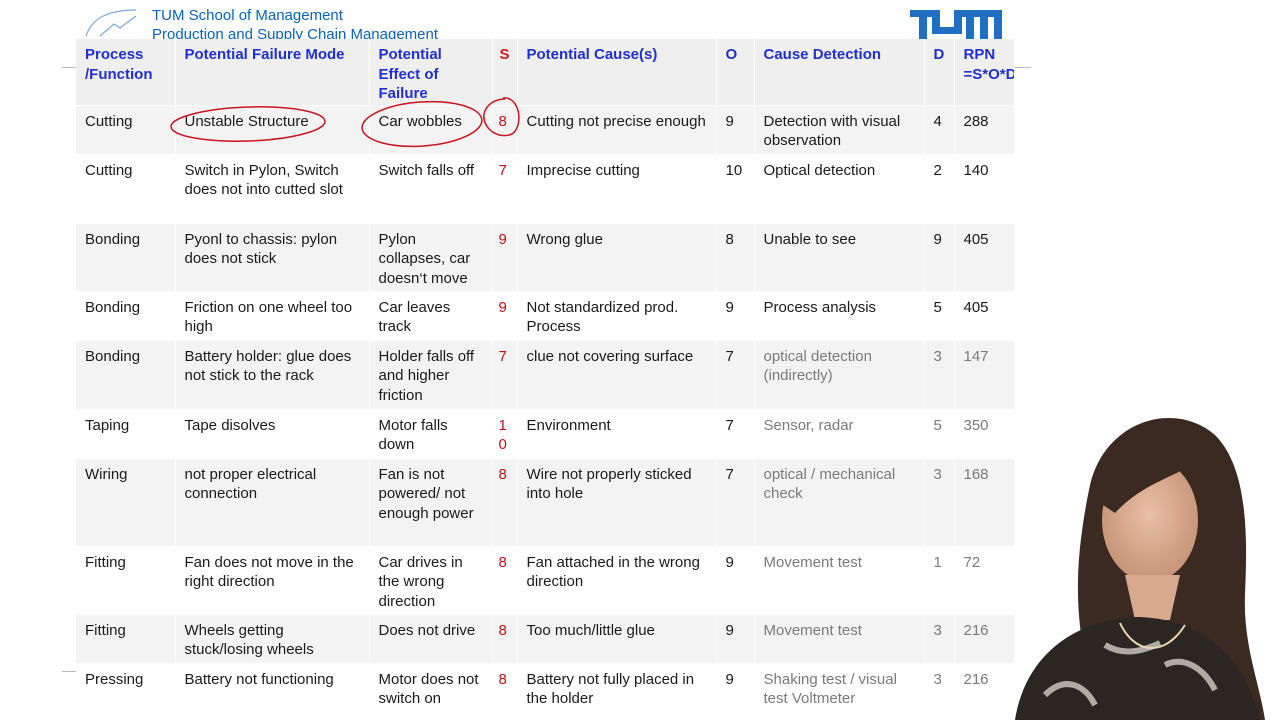 The image size is (1280, 720). I want to click on cell-detection: Detection with visual observation, so click(839, 130).